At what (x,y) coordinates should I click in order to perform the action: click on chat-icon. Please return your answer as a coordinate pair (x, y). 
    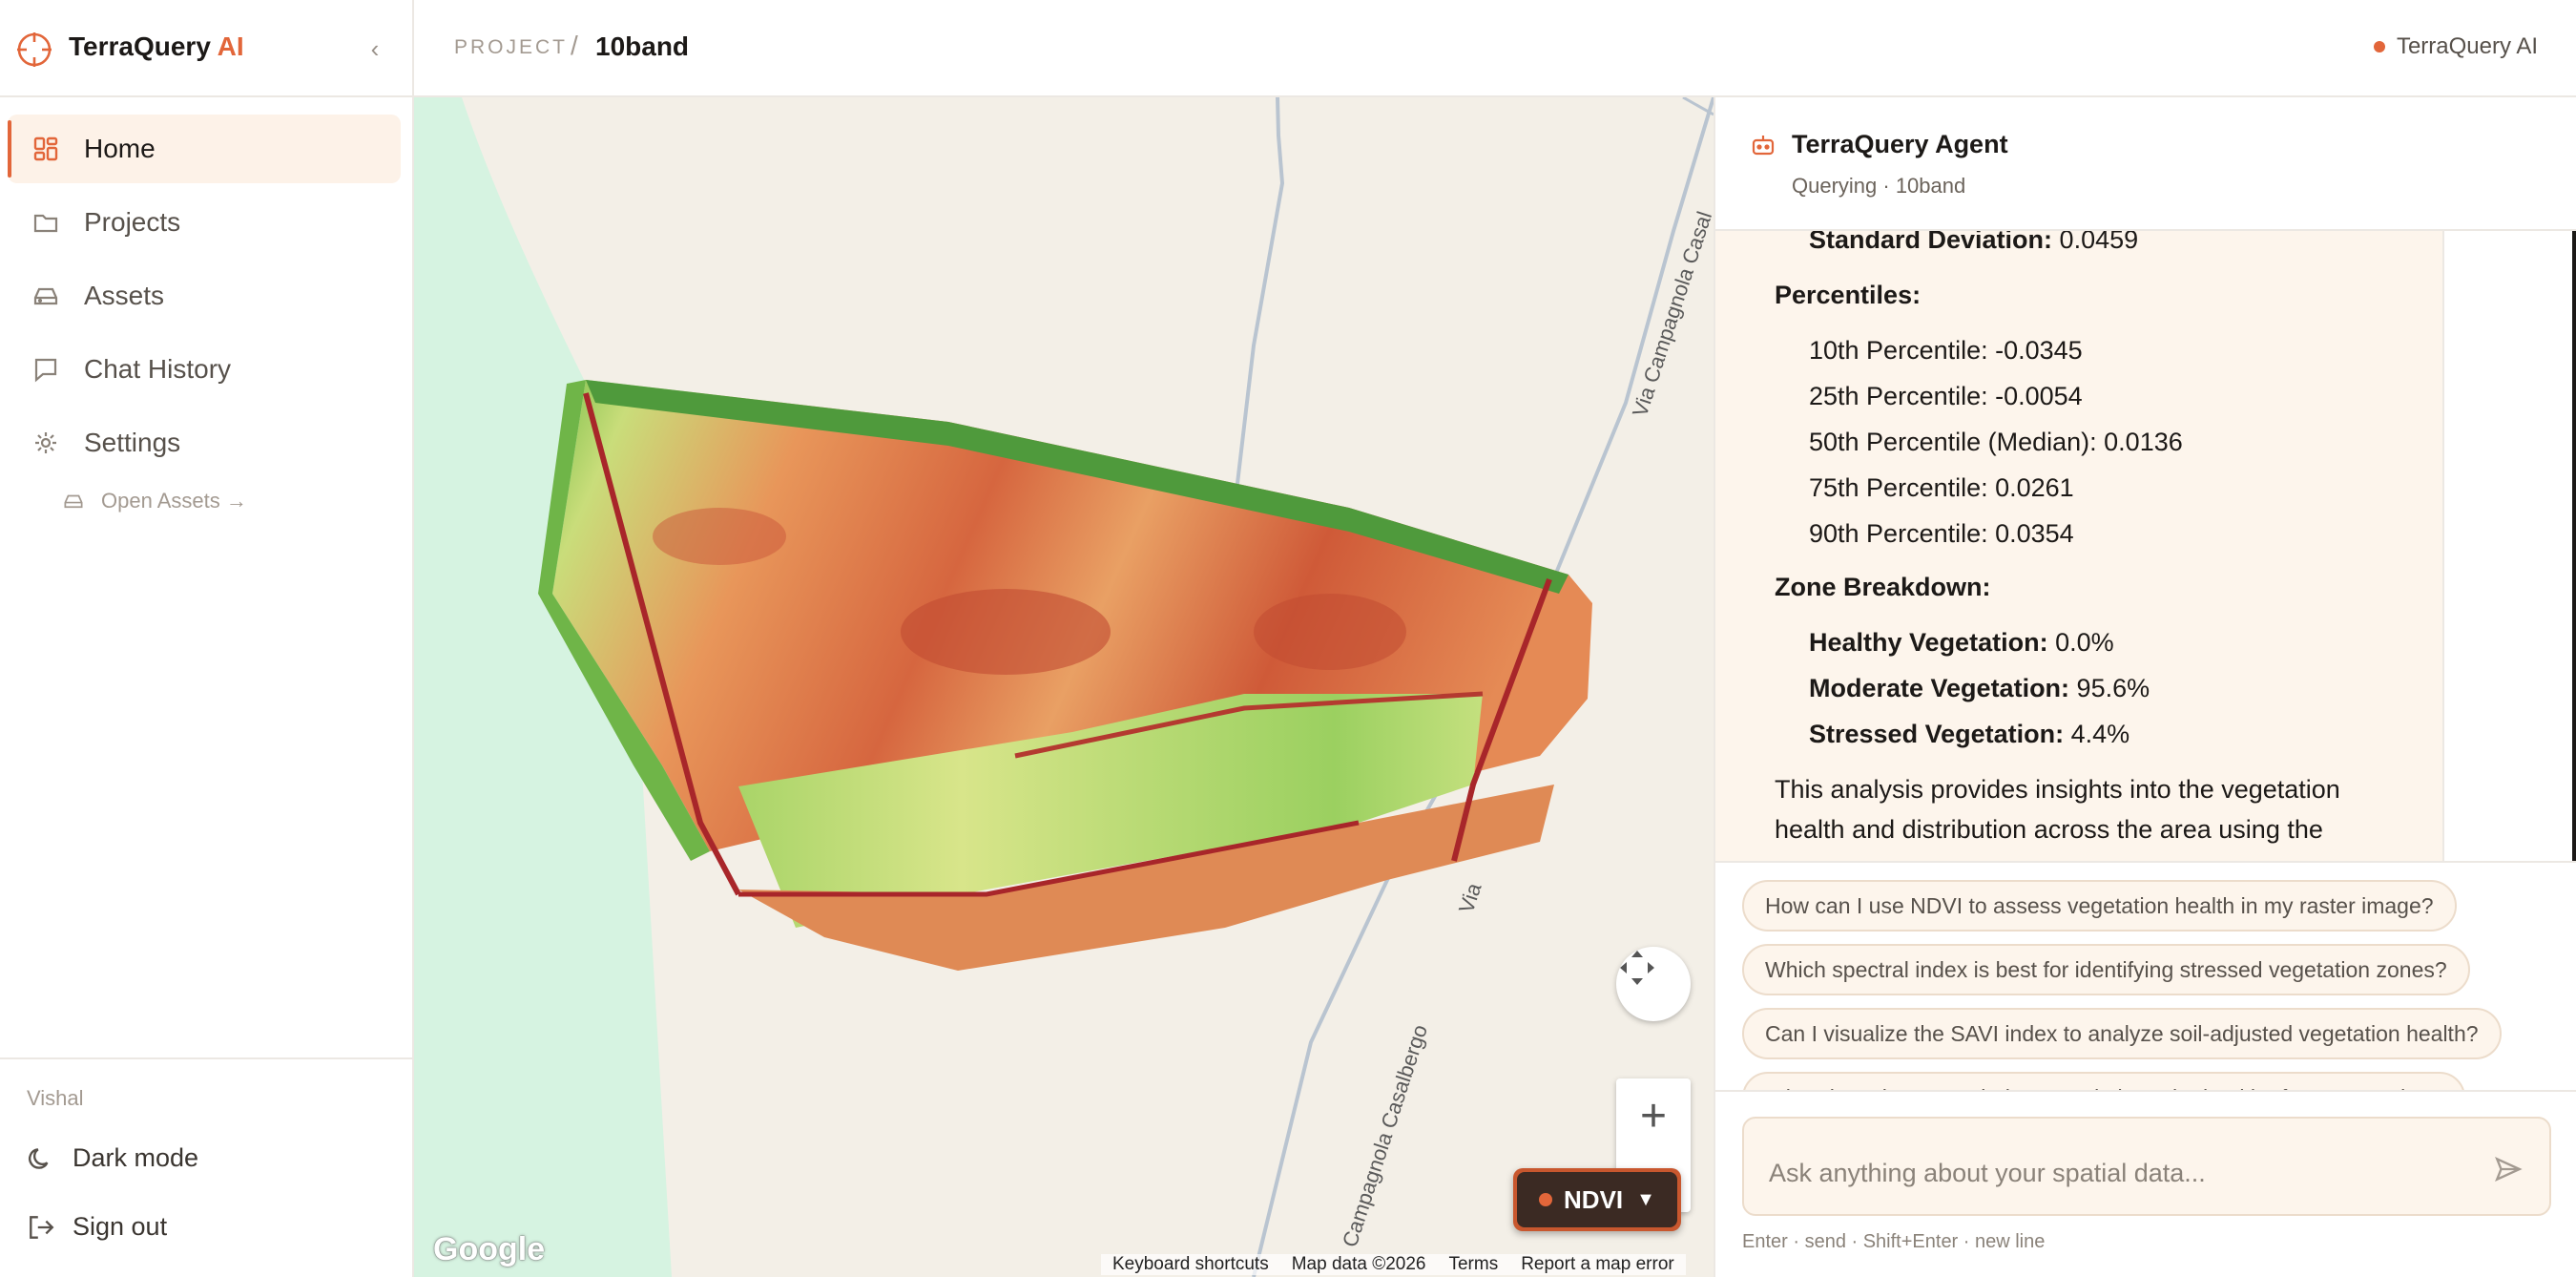
    Looking at the image, I should click on (46, 369).